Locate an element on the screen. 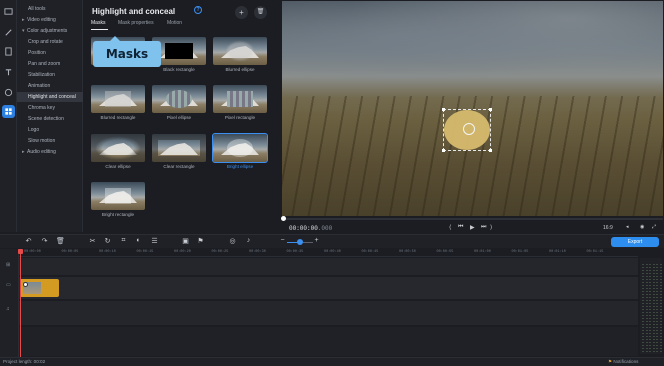  add-mask-button: + is located at coordinates (241, 12).